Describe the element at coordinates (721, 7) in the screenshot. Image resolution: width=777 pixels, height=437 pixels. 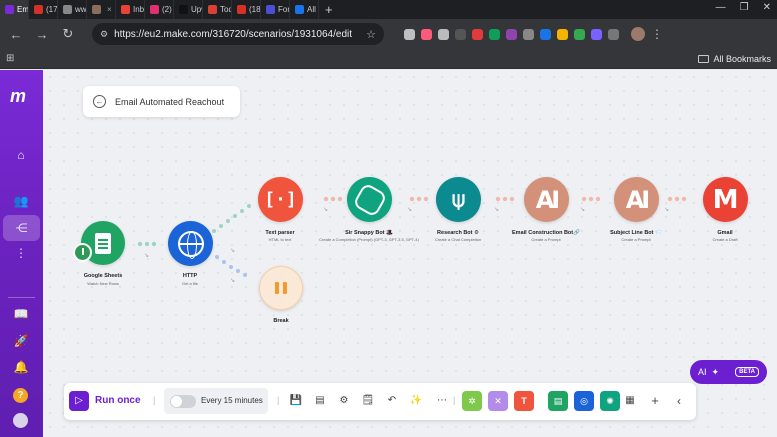
I see `minimize-icon: —` at that location.